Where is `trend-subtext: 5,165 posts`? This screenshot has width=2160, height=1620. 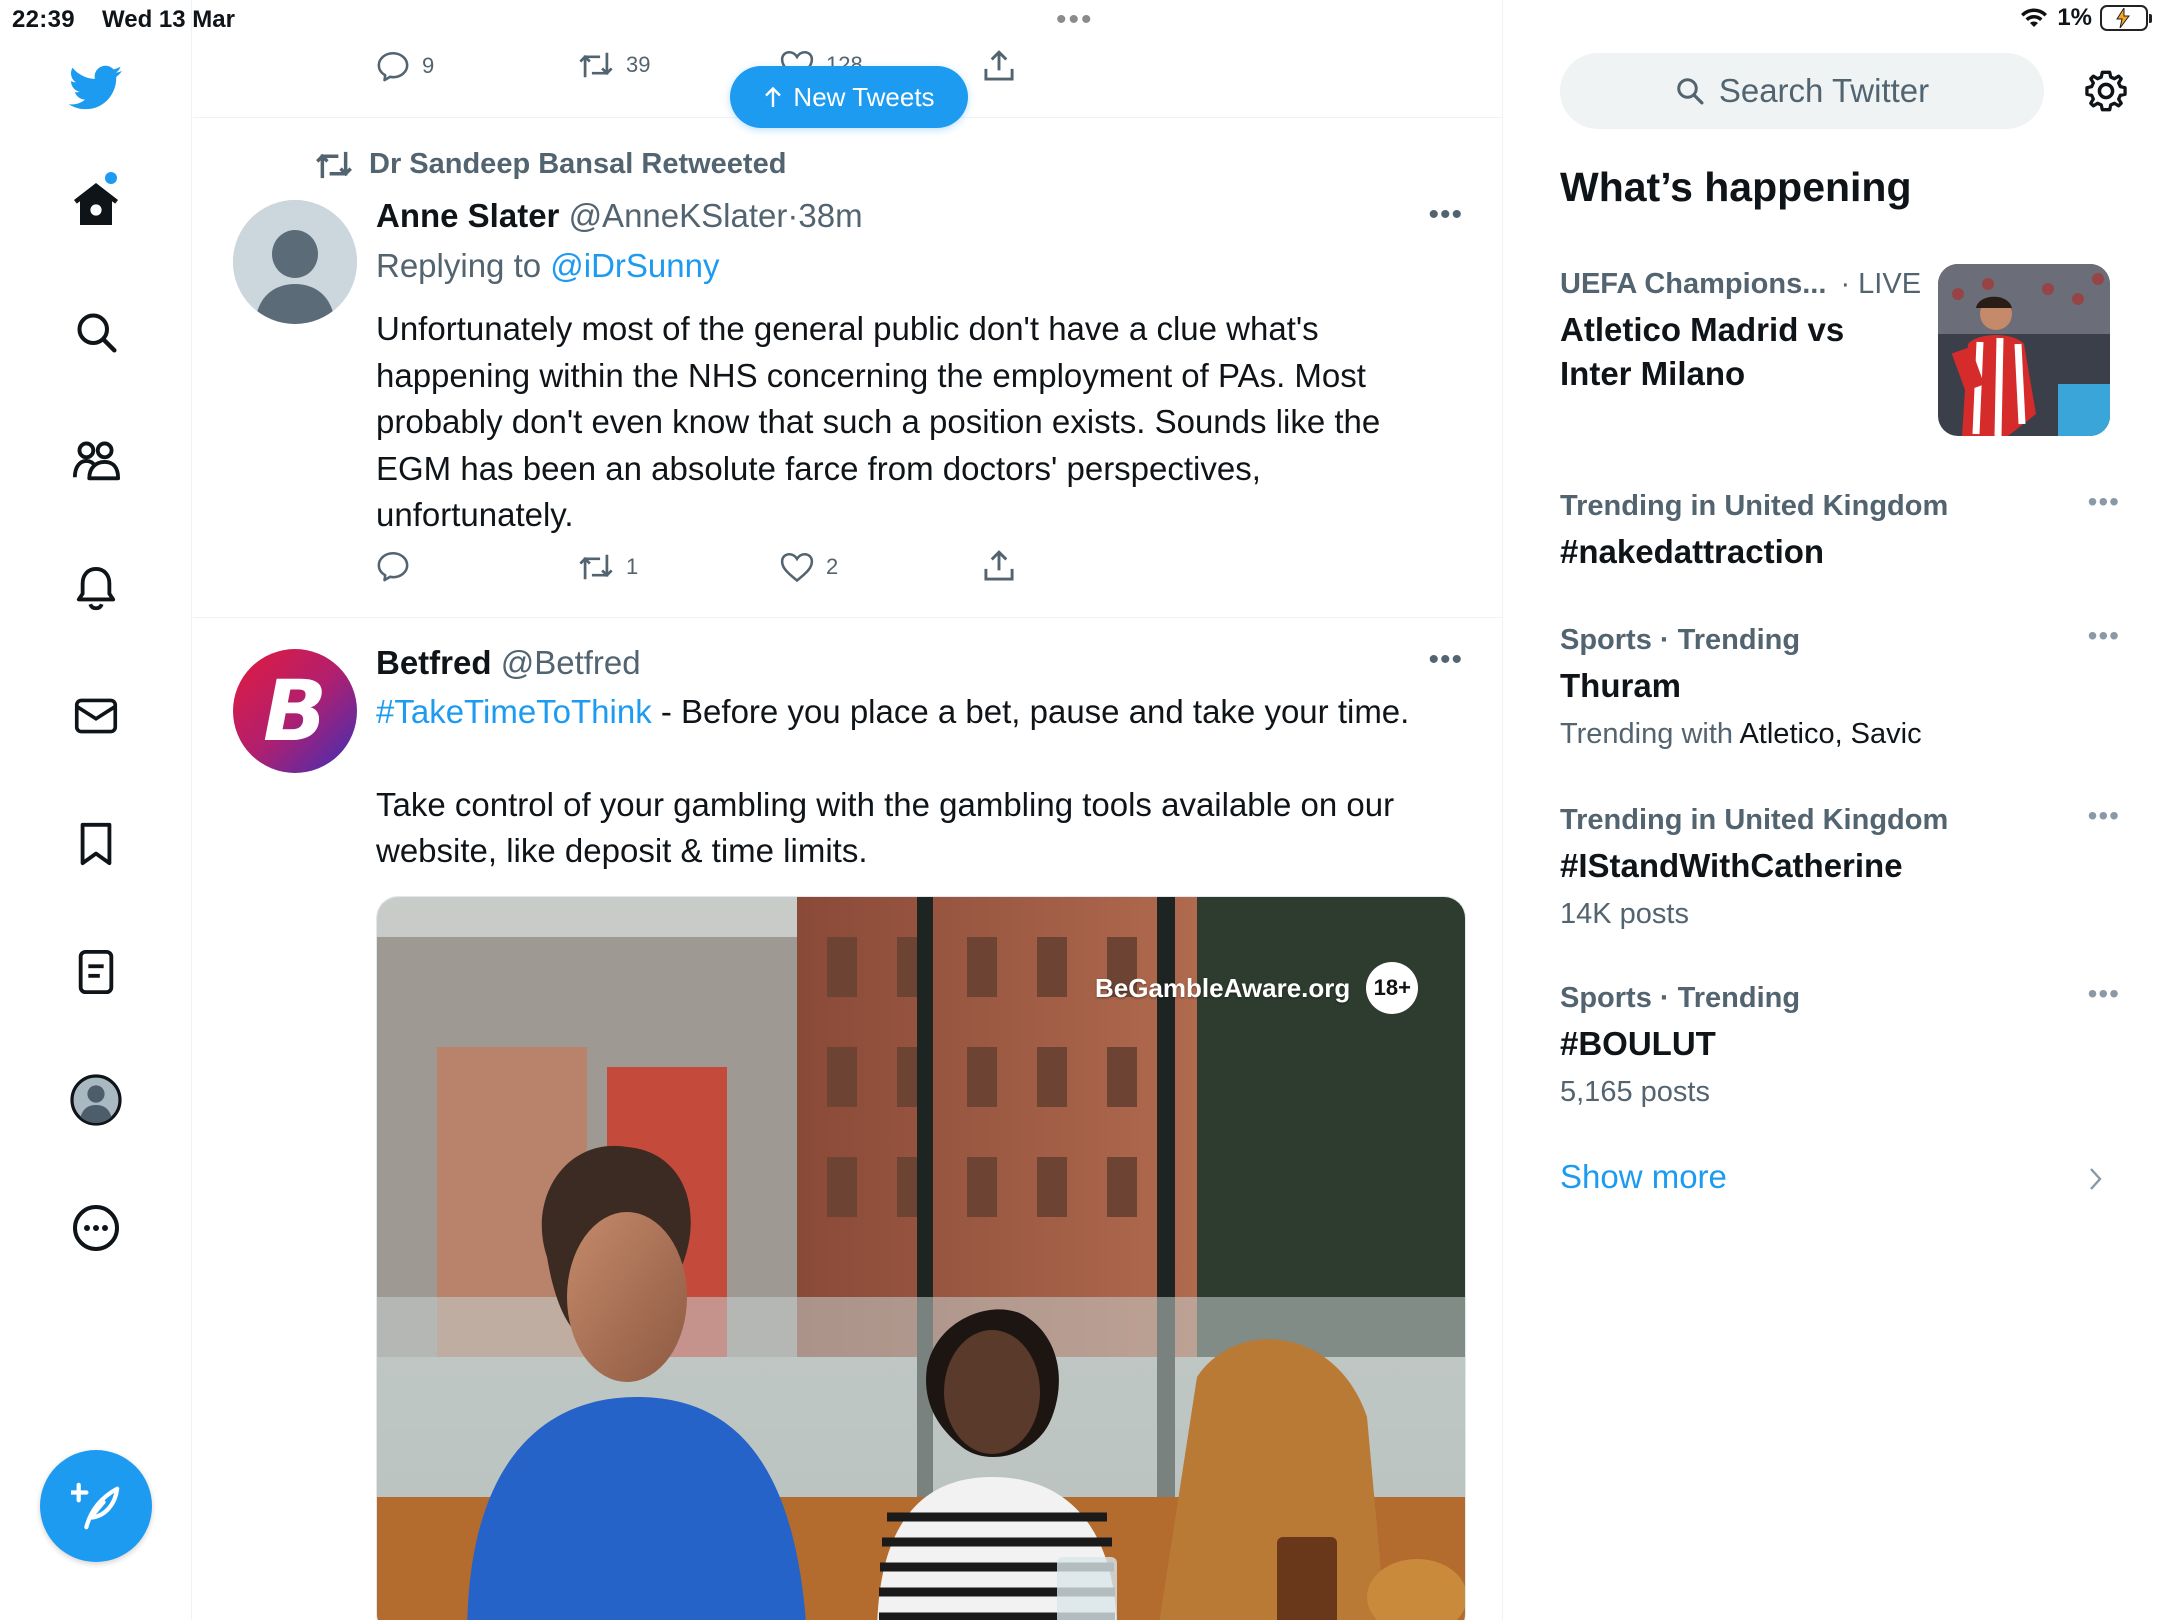
trend-subtext: 5,165 posts is located at coordinates (1635, 1092).